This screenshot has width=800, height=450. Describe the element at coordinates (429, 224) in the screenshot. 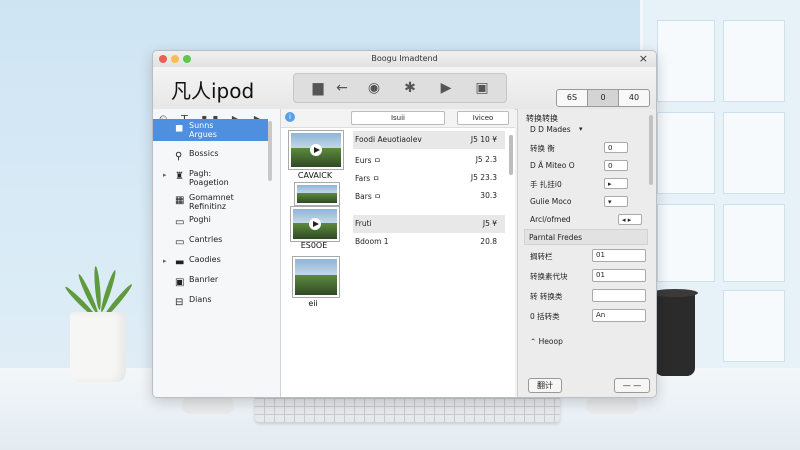

I see `table-row: Fruti J5 ¥` at that location.